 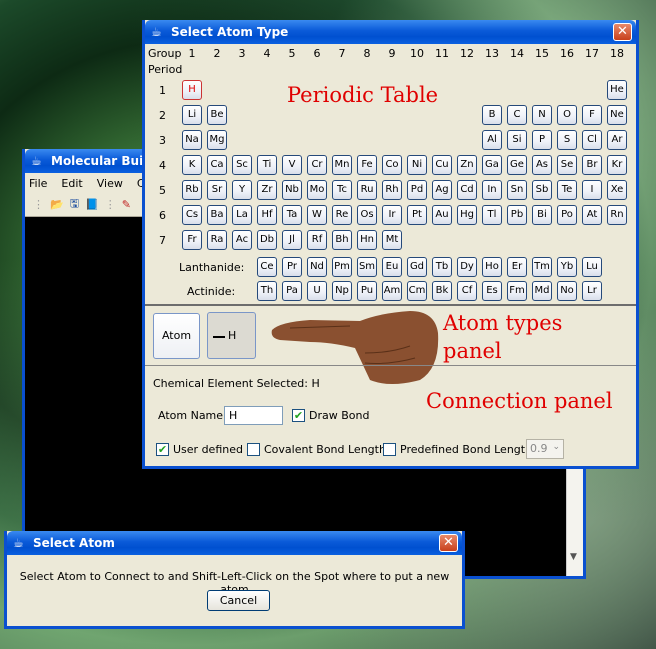 I want to click on element-button-li: Li, so click(x=192, y=115).